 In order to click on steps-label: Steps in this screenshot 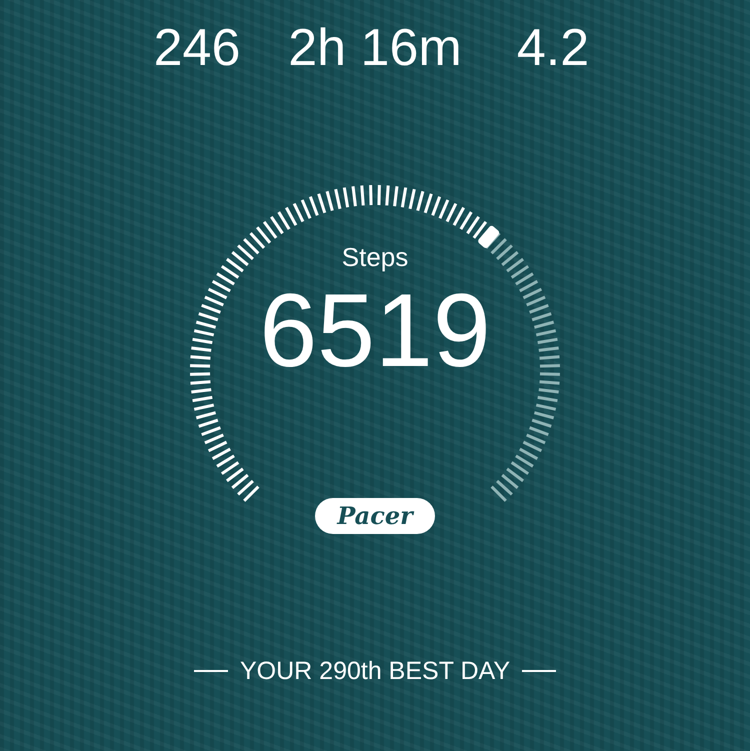, I will do `click(375, 257)`.